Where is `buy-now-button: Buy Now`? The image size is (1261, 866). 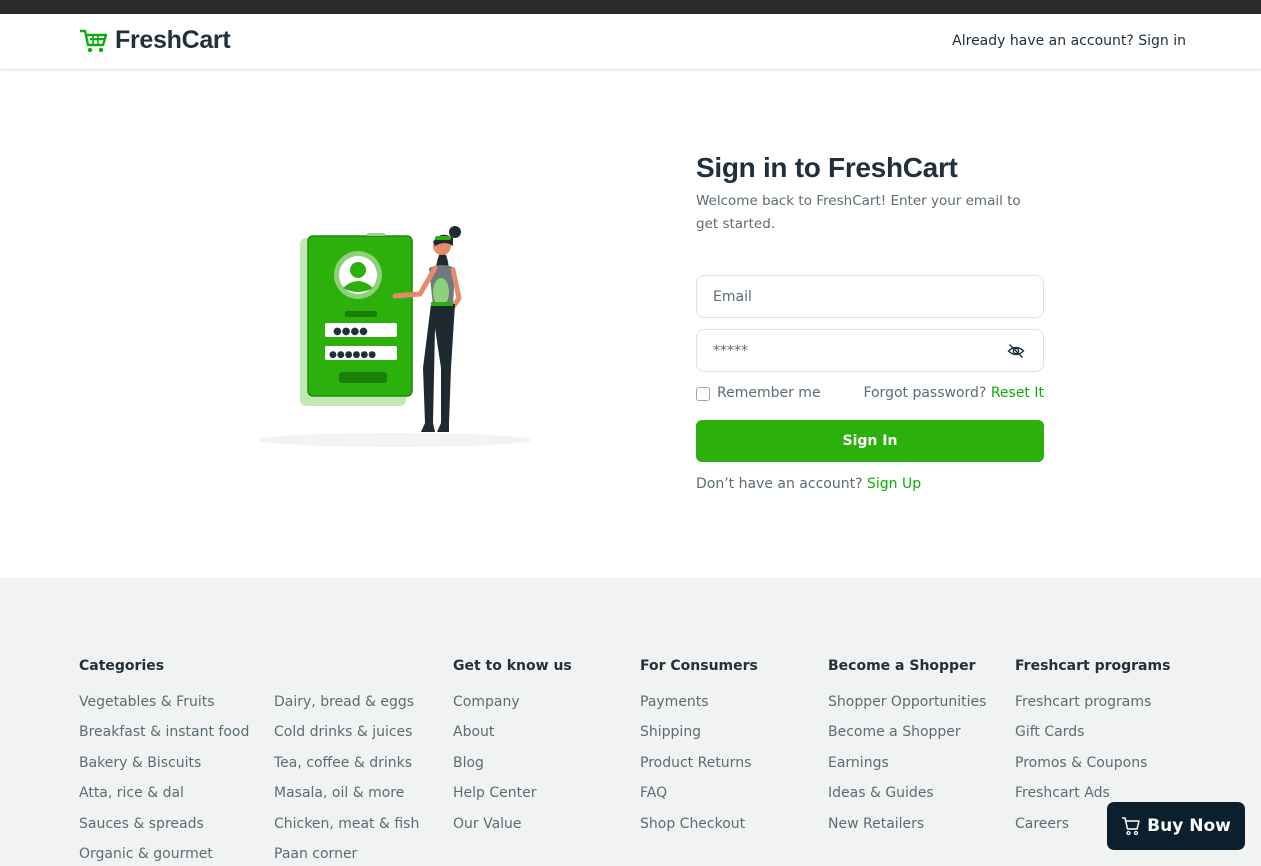
buy-now-button: Buy Now is located at coordinates (1176, 826).